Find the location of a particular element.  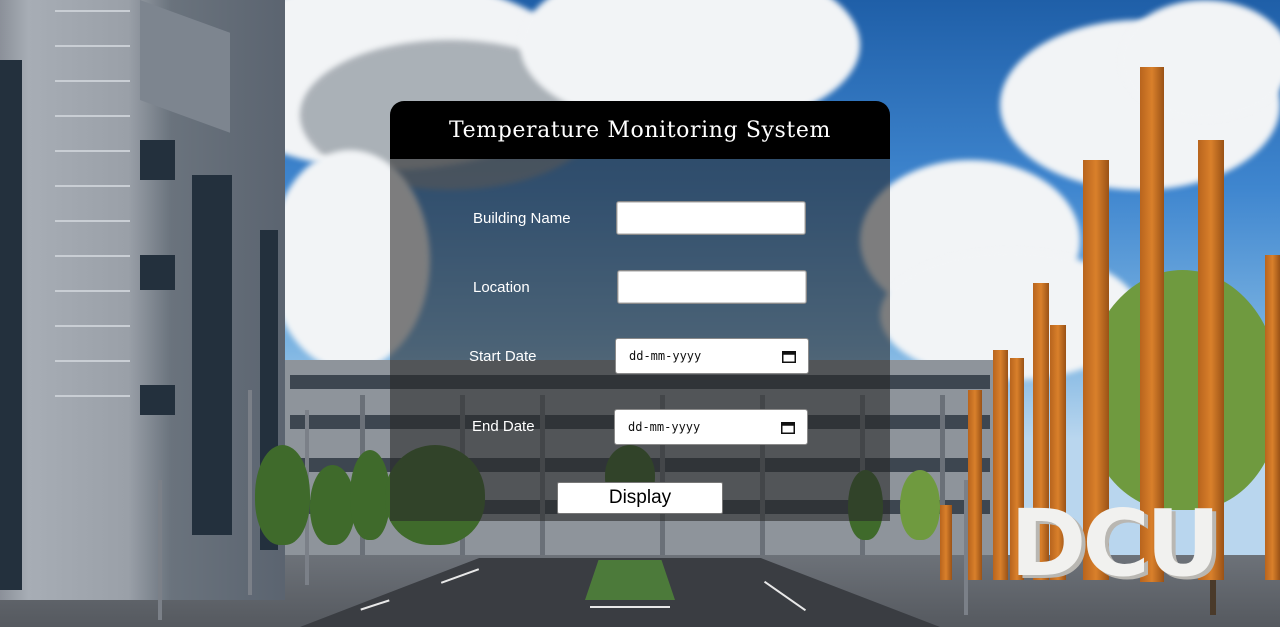

start-date-value: dd-mm-yyyy is located at coordinates (665, 356).